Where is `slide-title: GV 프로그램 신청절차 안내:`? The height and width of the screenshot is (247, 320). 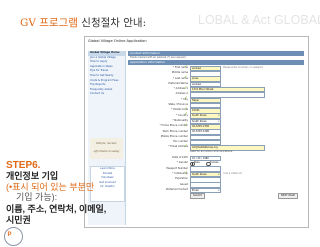 slide-title: GV 프로그램 신청절차 안내: is located at coordinates (83, 22).